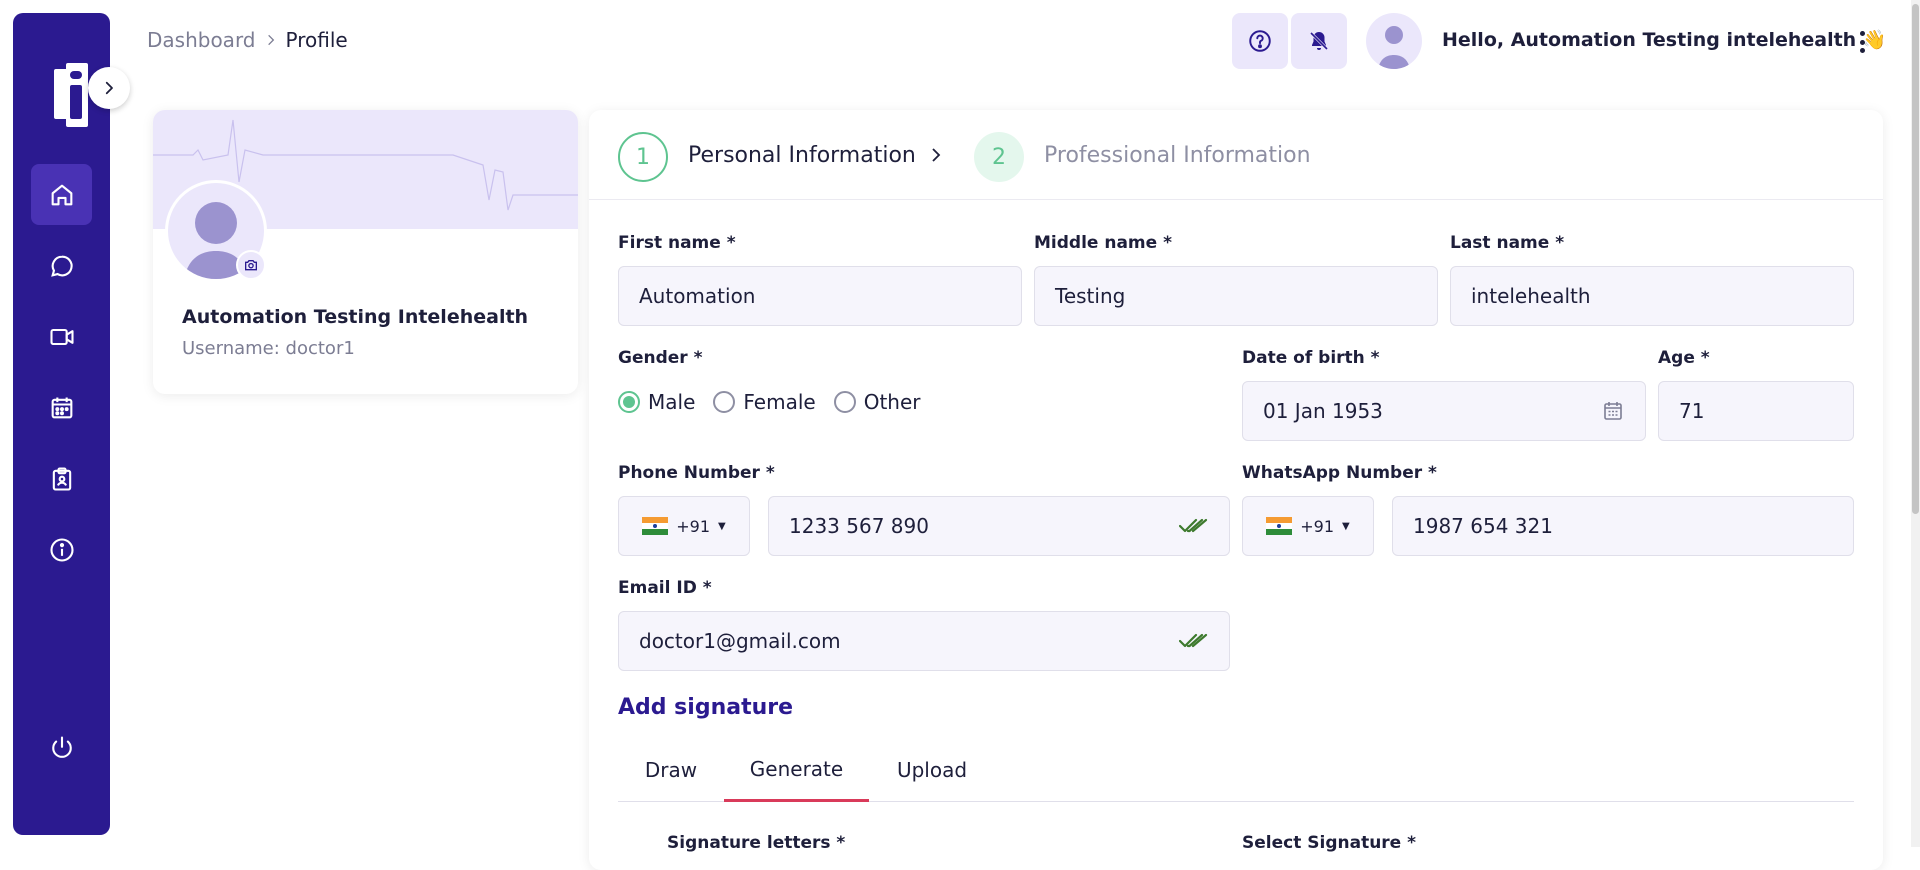 This screenshot has width=1920, height=870. I want to click on age-input: 71, so click(1756, 411).